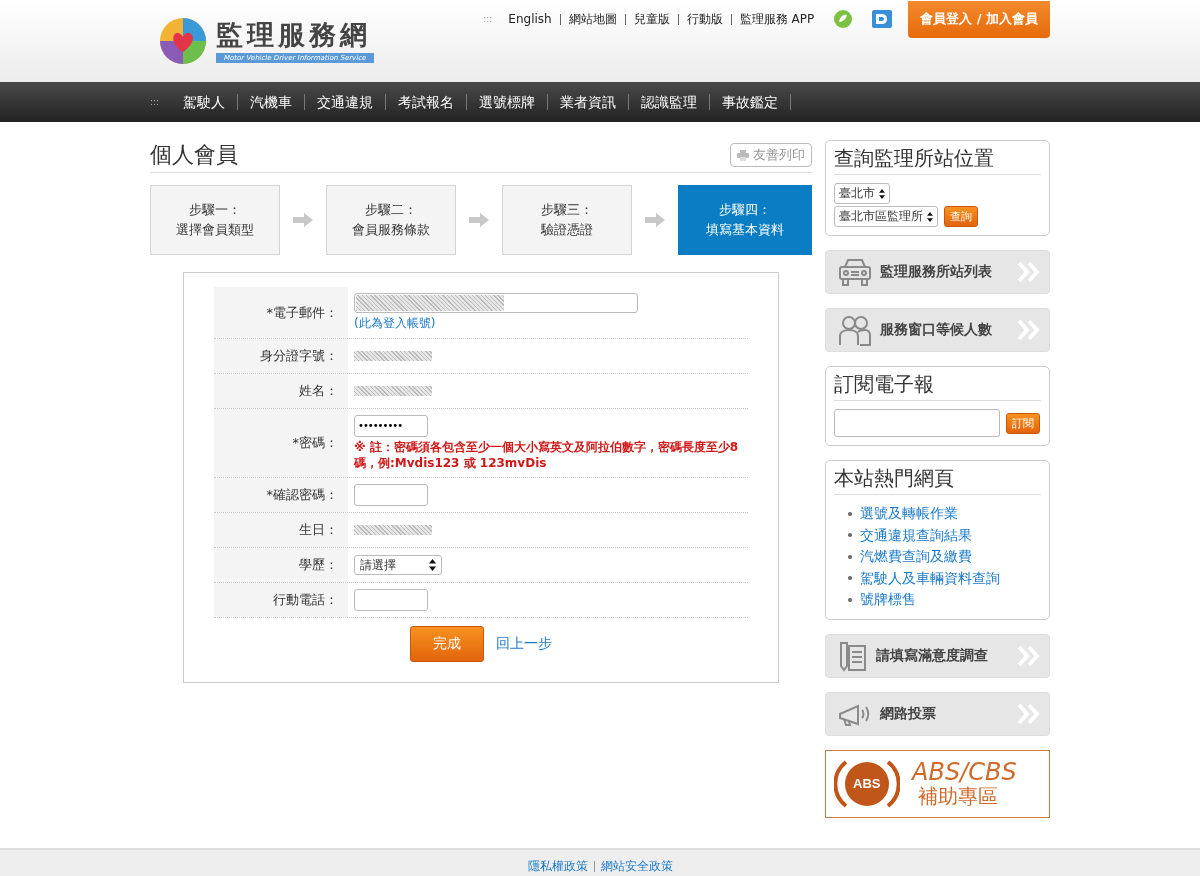  Describe the element at coordinates (589, 102) in the screenshot. I see `nav-item: 業者資訊` at that location.